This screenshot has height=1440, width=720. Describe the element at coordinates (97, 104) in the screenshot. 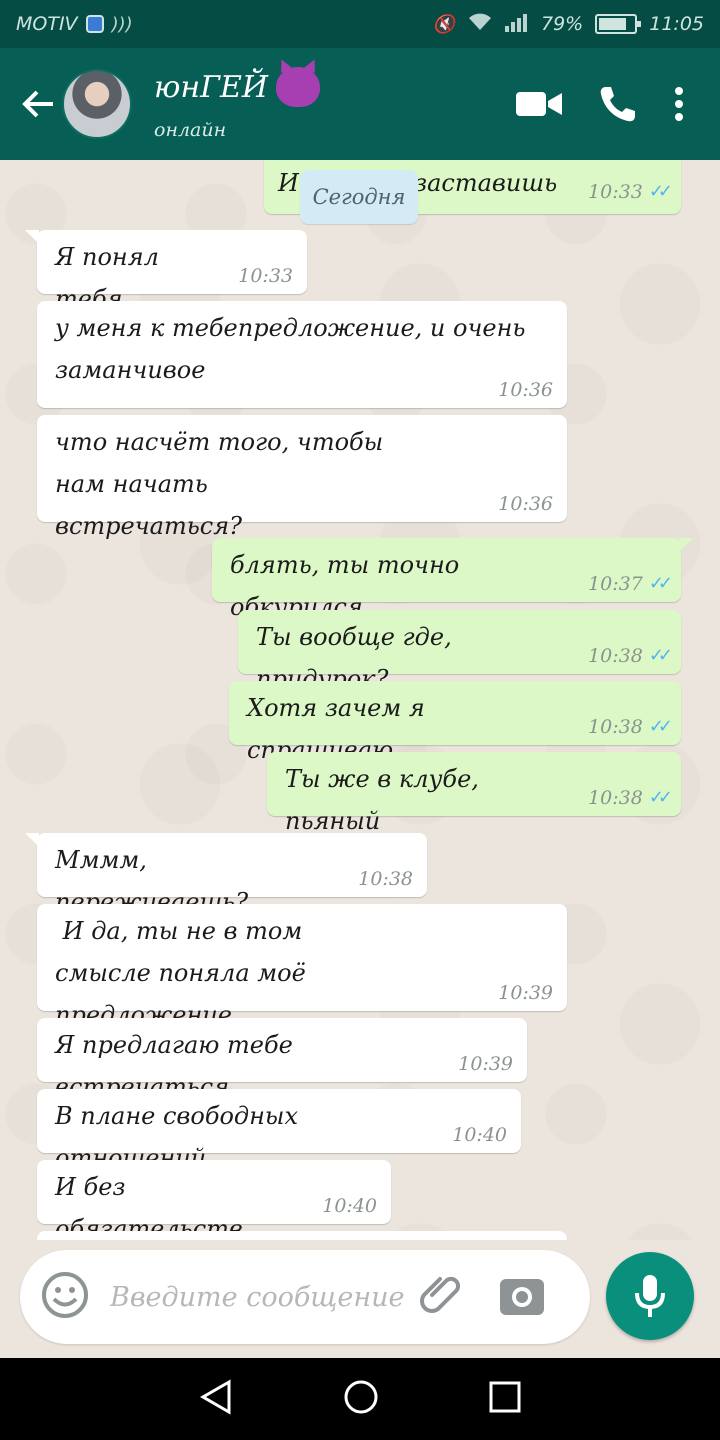

I see `avatar` at that location.